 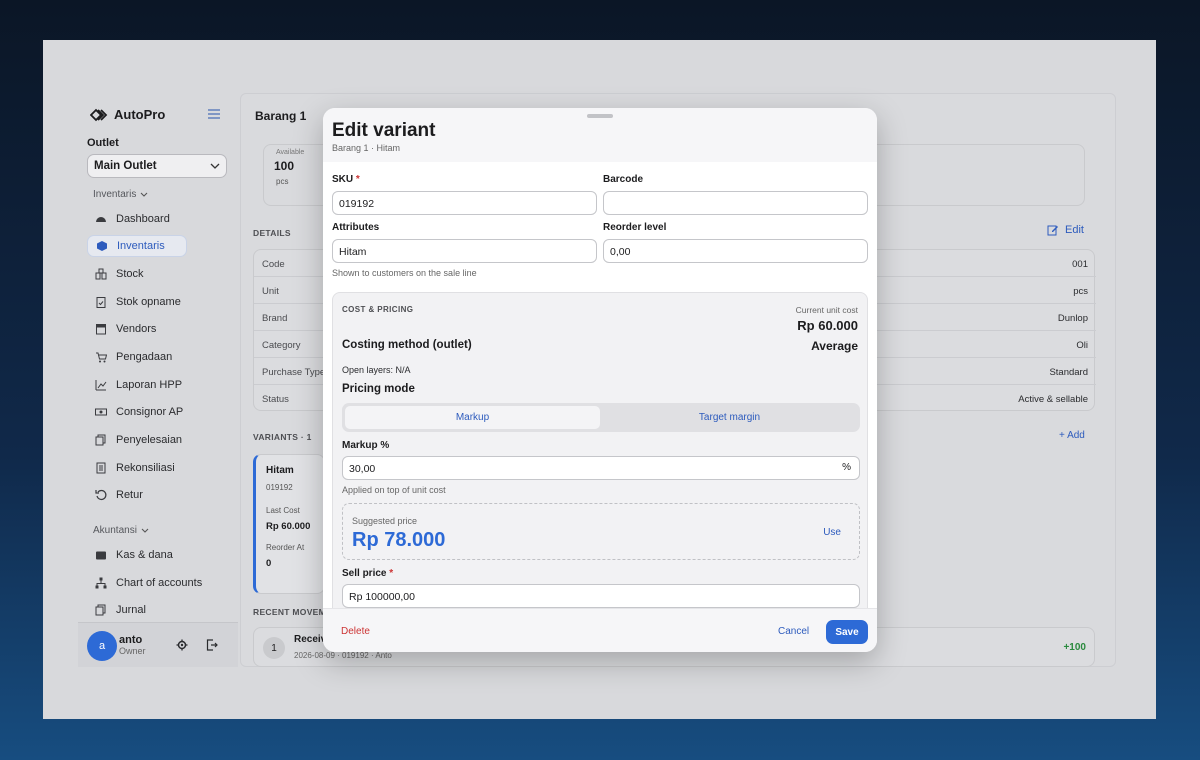 What do you see at coordinates (464, 203) in the screenshot?
I see `sku-input: 019192` at bounding box center [464, 203].